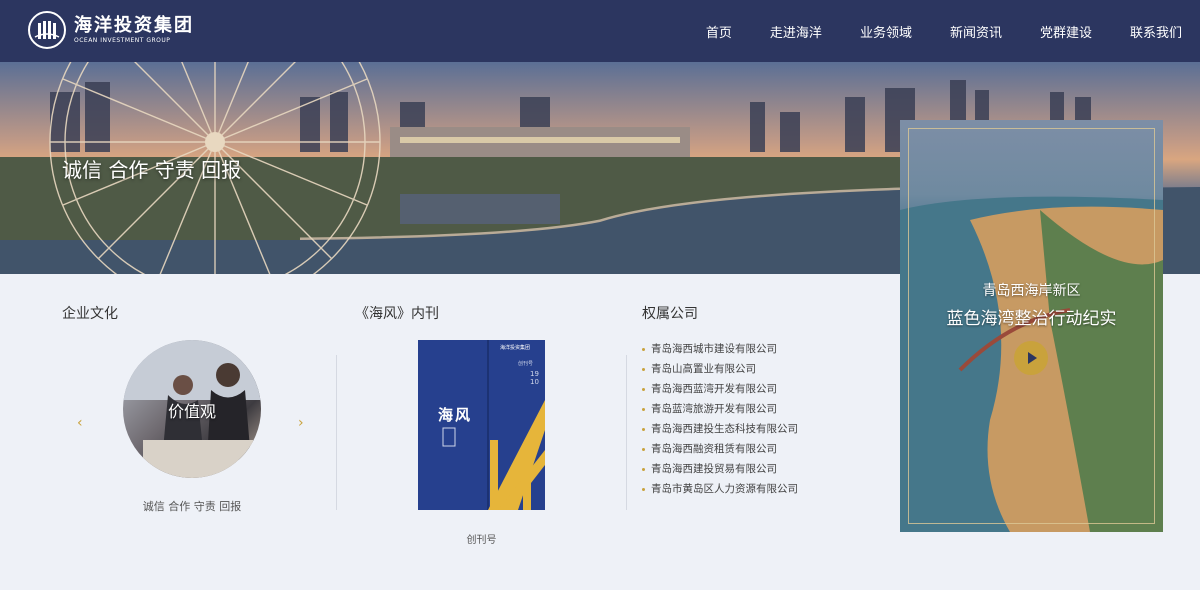  Describe the element at coordinates (886, 31) in the screenshot. I see `nav-business: 业务领域` at that location.